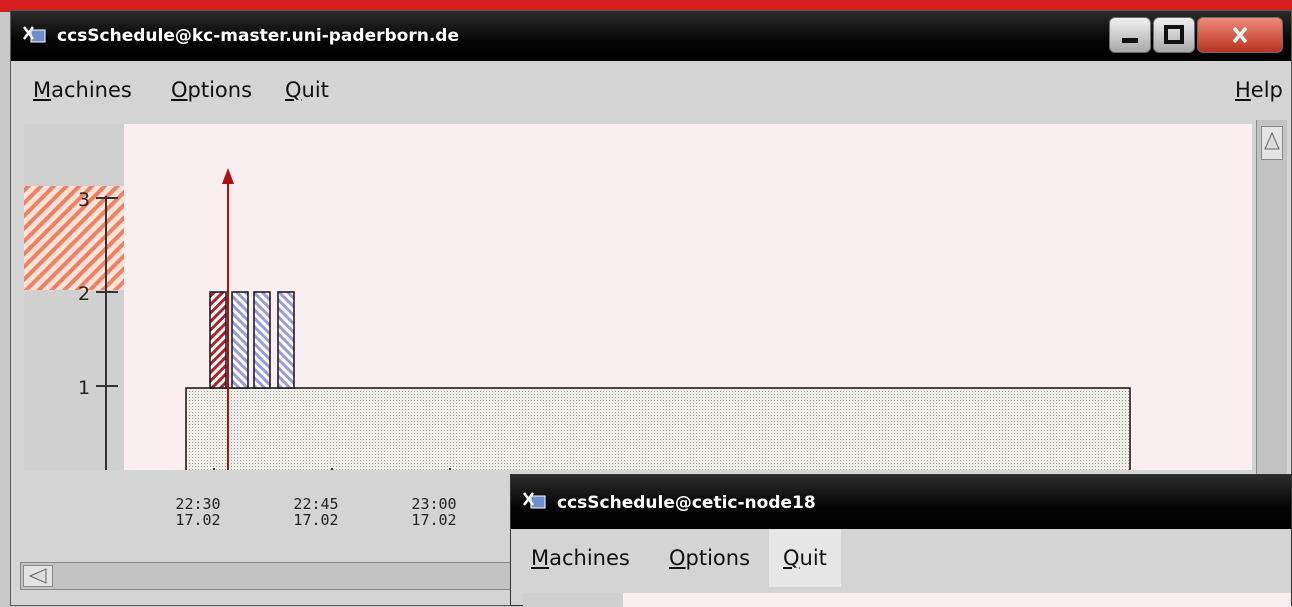 The width and height of the screenshot is (1292, 607). I want to click on menu-options: Options, so click(211, 90).